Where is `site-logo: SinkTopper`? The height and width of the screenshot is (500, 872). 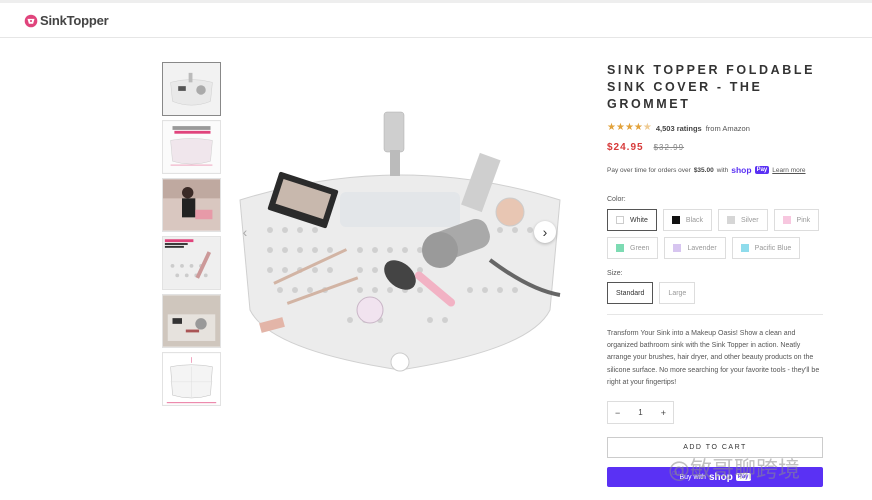
site-logo: SinkTopper is located at coordinates (66, 20).